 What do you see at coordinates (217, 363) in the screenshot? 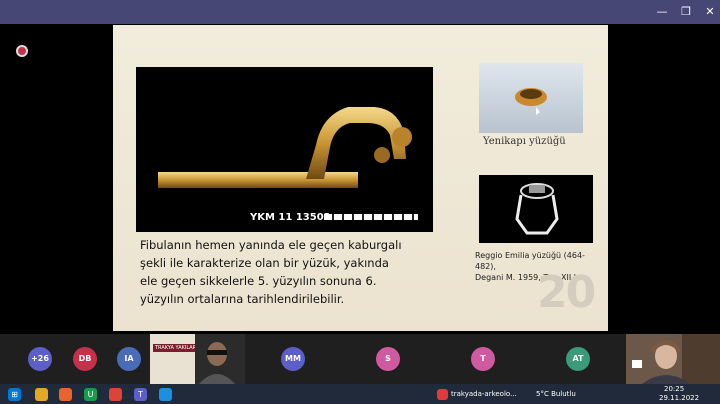
I see `participant-video` at bounding box center [217, 363].